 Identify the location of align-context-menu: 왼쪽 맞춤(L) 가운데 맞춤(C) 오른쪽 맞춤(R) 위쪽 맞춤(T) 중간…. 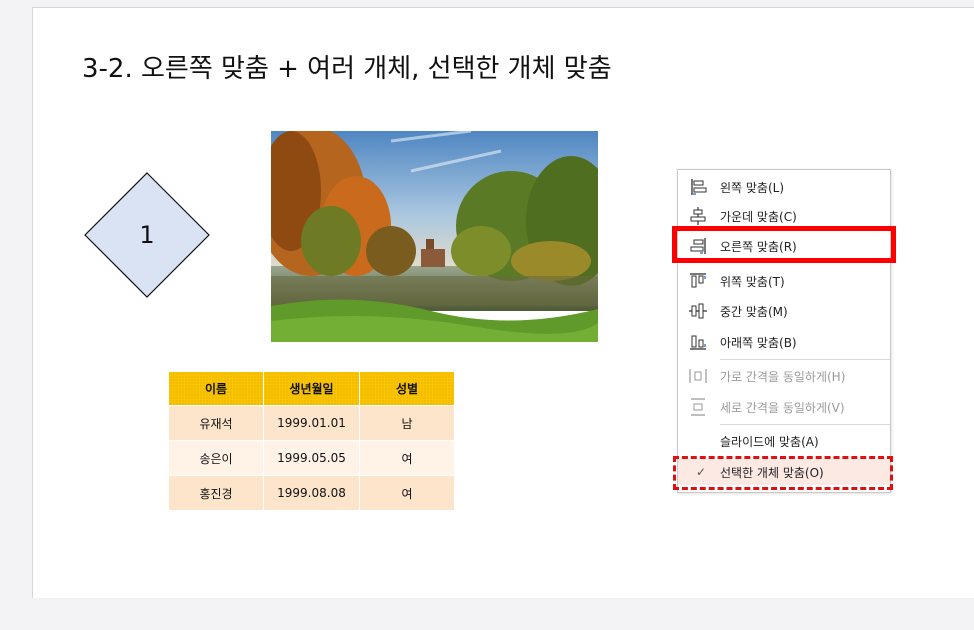
(784, 331).